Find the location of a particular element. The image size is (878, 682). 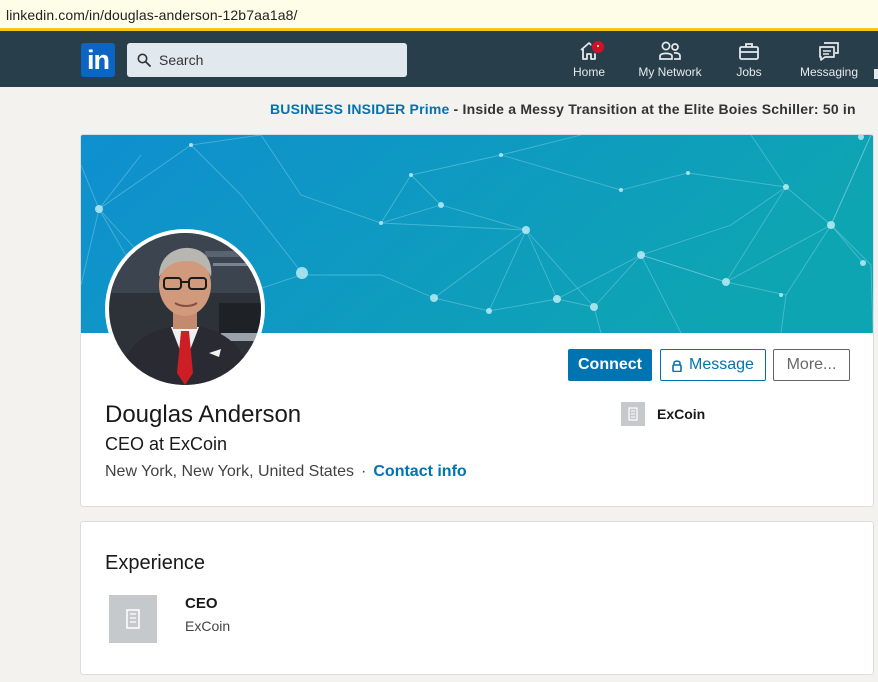

avatar-portrait is located at coordinates (185, 309).